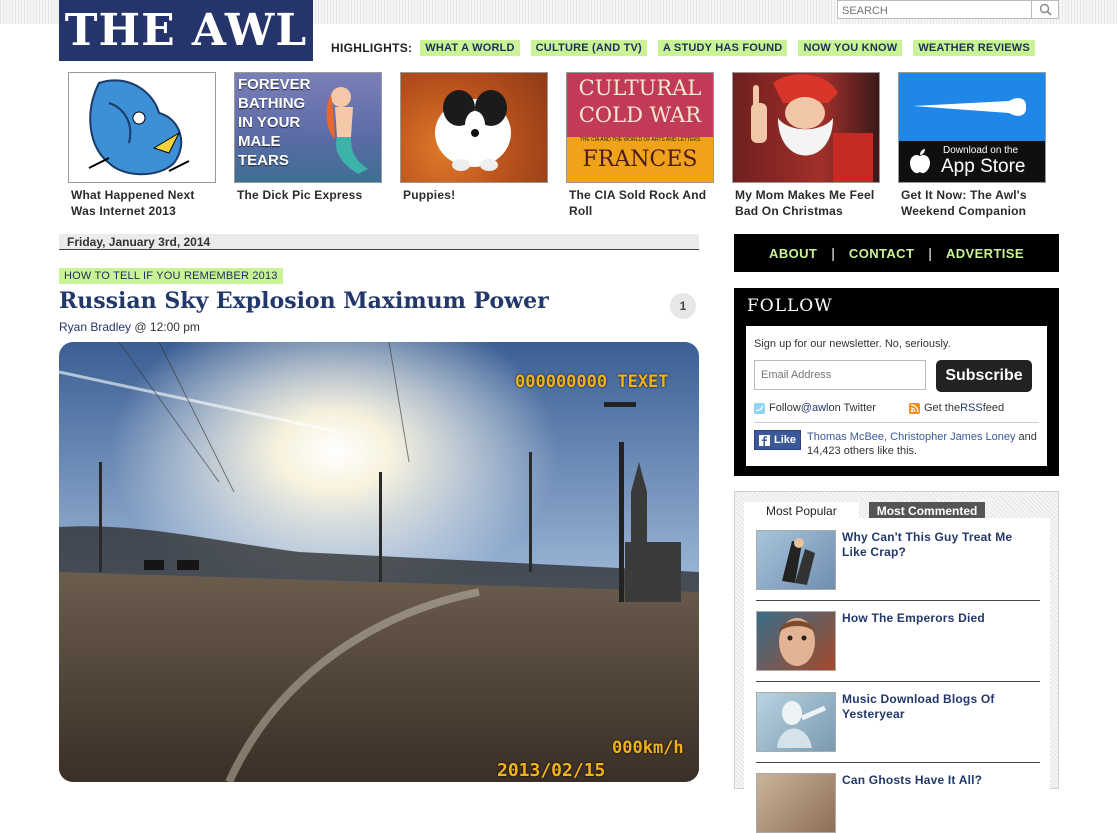 The width and height of the screenshot is (1117, 833). Describe the element at coordinates (993, 408) in the screenshot. I see `rss-post: feed` at that location.